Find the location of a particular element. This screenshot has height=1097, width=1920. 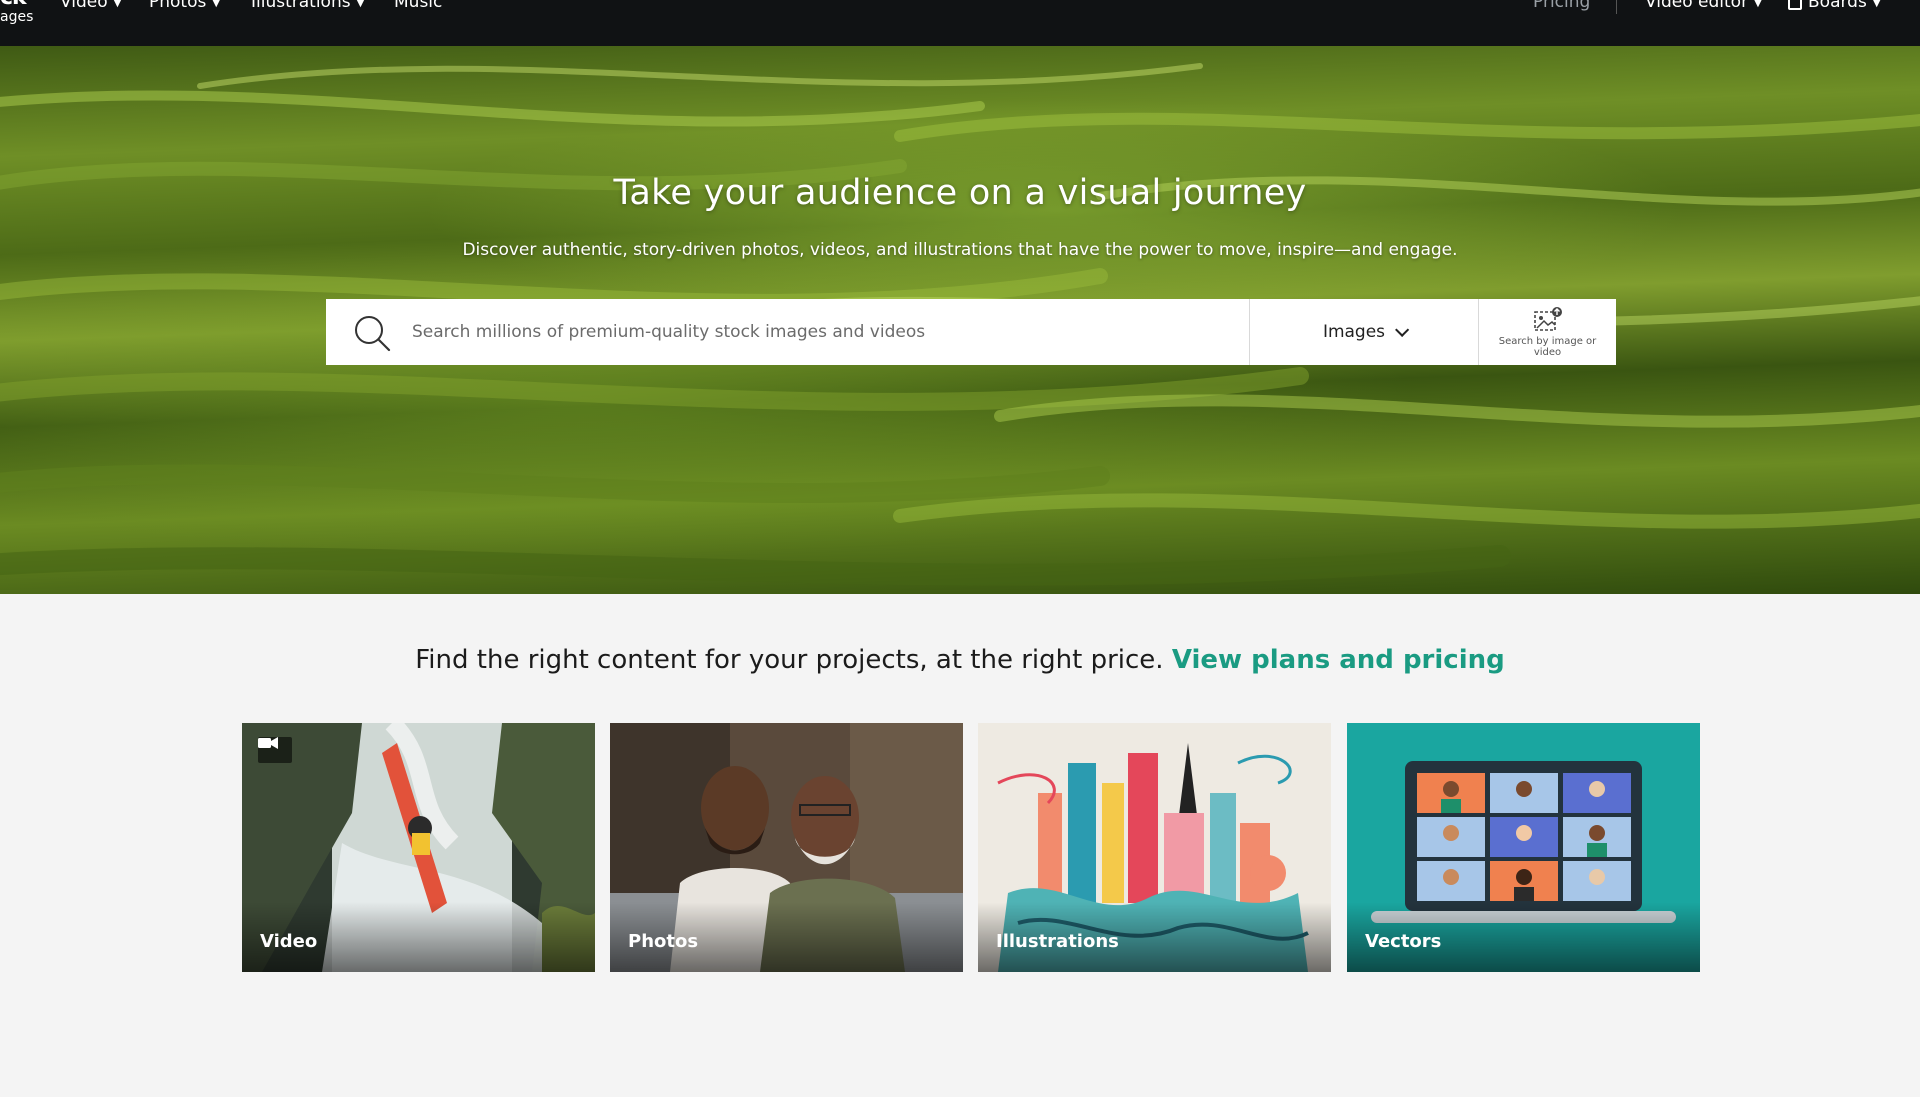

nav-item-music: Music is located at coordinates (418, 6).